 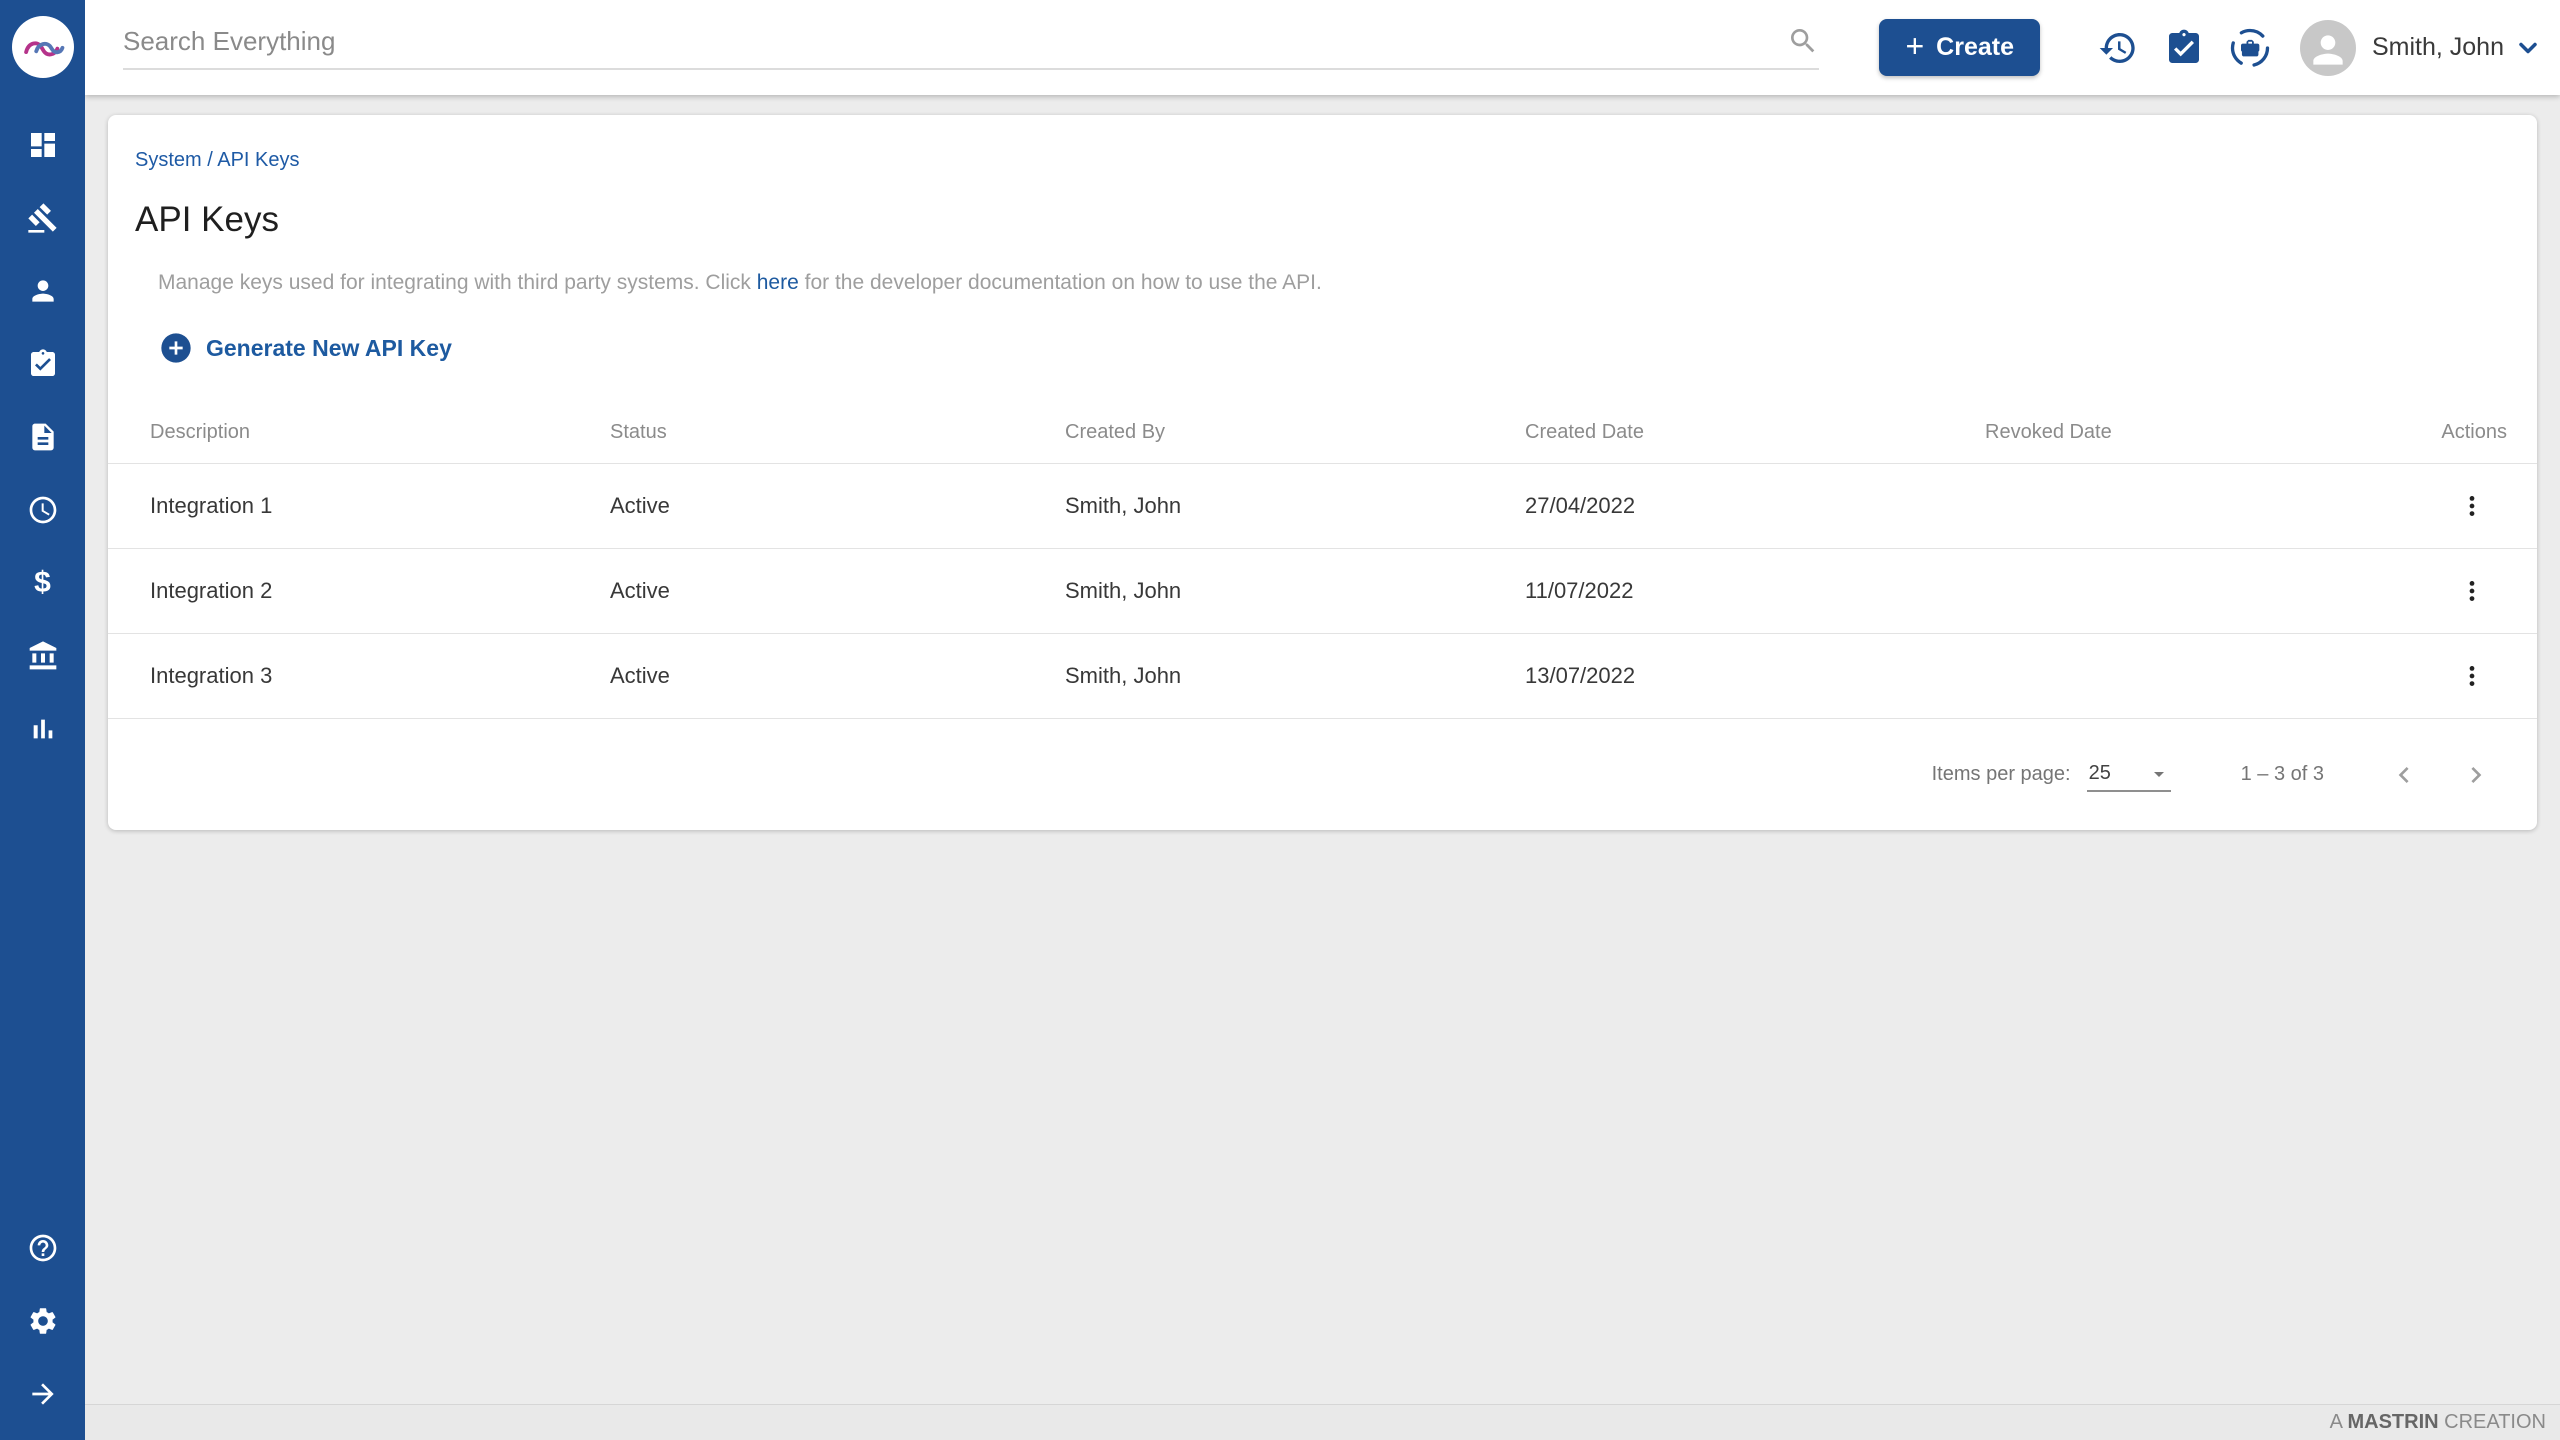 I want to click on column-header-status: Status, so click(x=795, y=433).